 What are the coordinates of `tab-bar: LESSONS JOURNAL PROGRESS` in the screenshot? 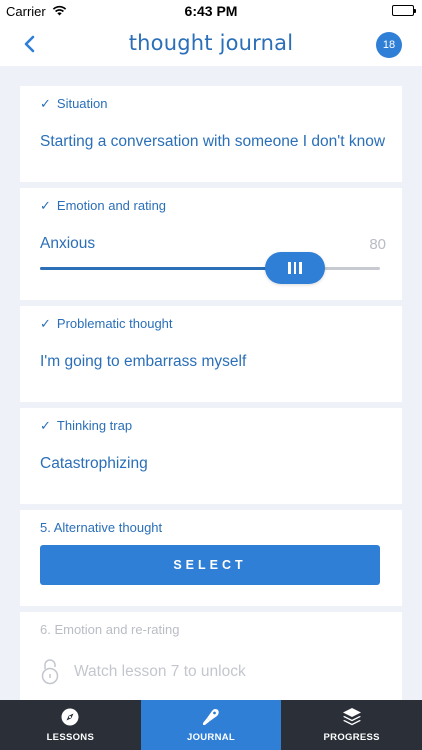 It's located at (211, 725).